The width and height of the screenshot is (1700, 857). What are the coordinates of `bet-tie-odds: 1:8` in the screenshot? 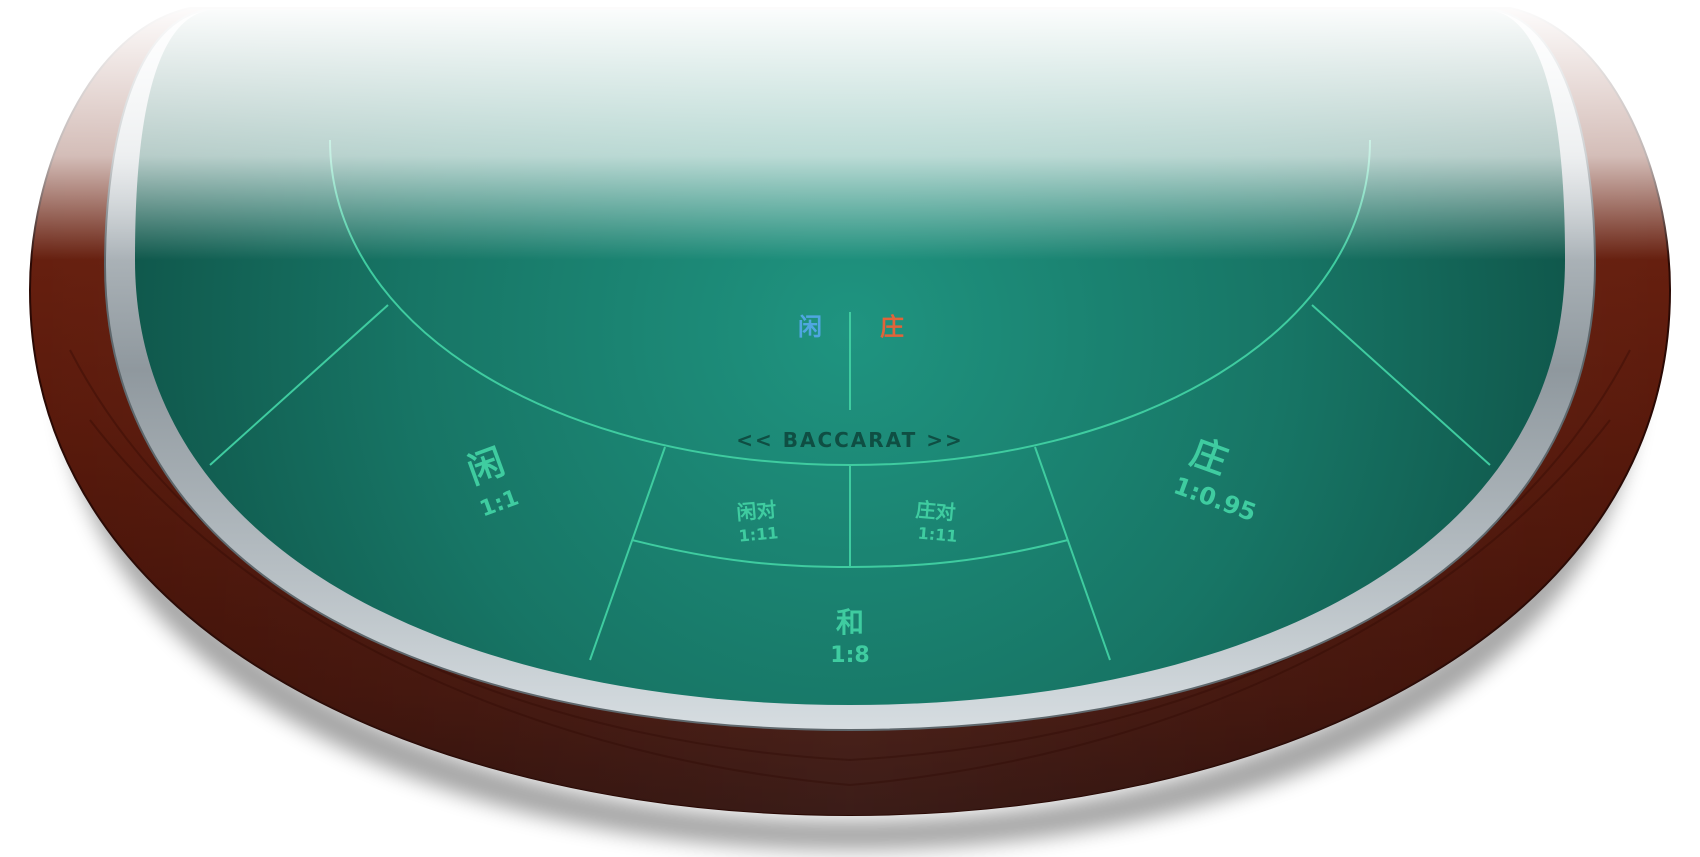 It's located at (849, 655).